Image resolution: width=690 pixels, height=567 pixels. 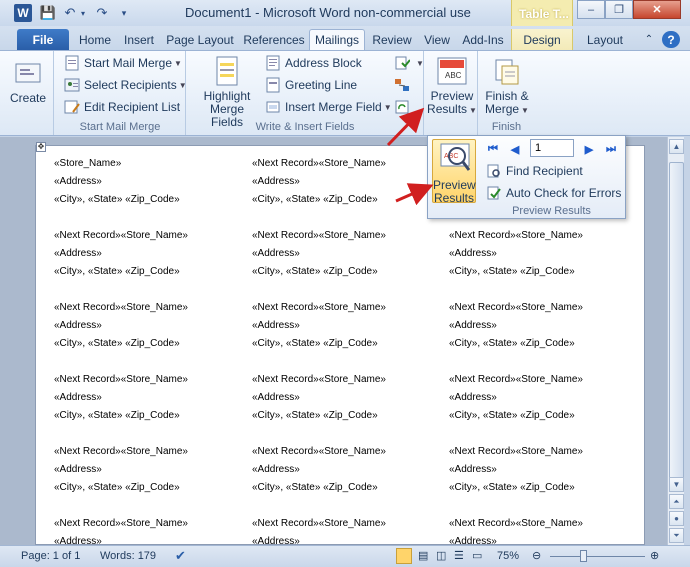 What do you see at coordinates (671, 39) in the screenshot?
I see `help-icon: ?` at bounding box center [671, 39].